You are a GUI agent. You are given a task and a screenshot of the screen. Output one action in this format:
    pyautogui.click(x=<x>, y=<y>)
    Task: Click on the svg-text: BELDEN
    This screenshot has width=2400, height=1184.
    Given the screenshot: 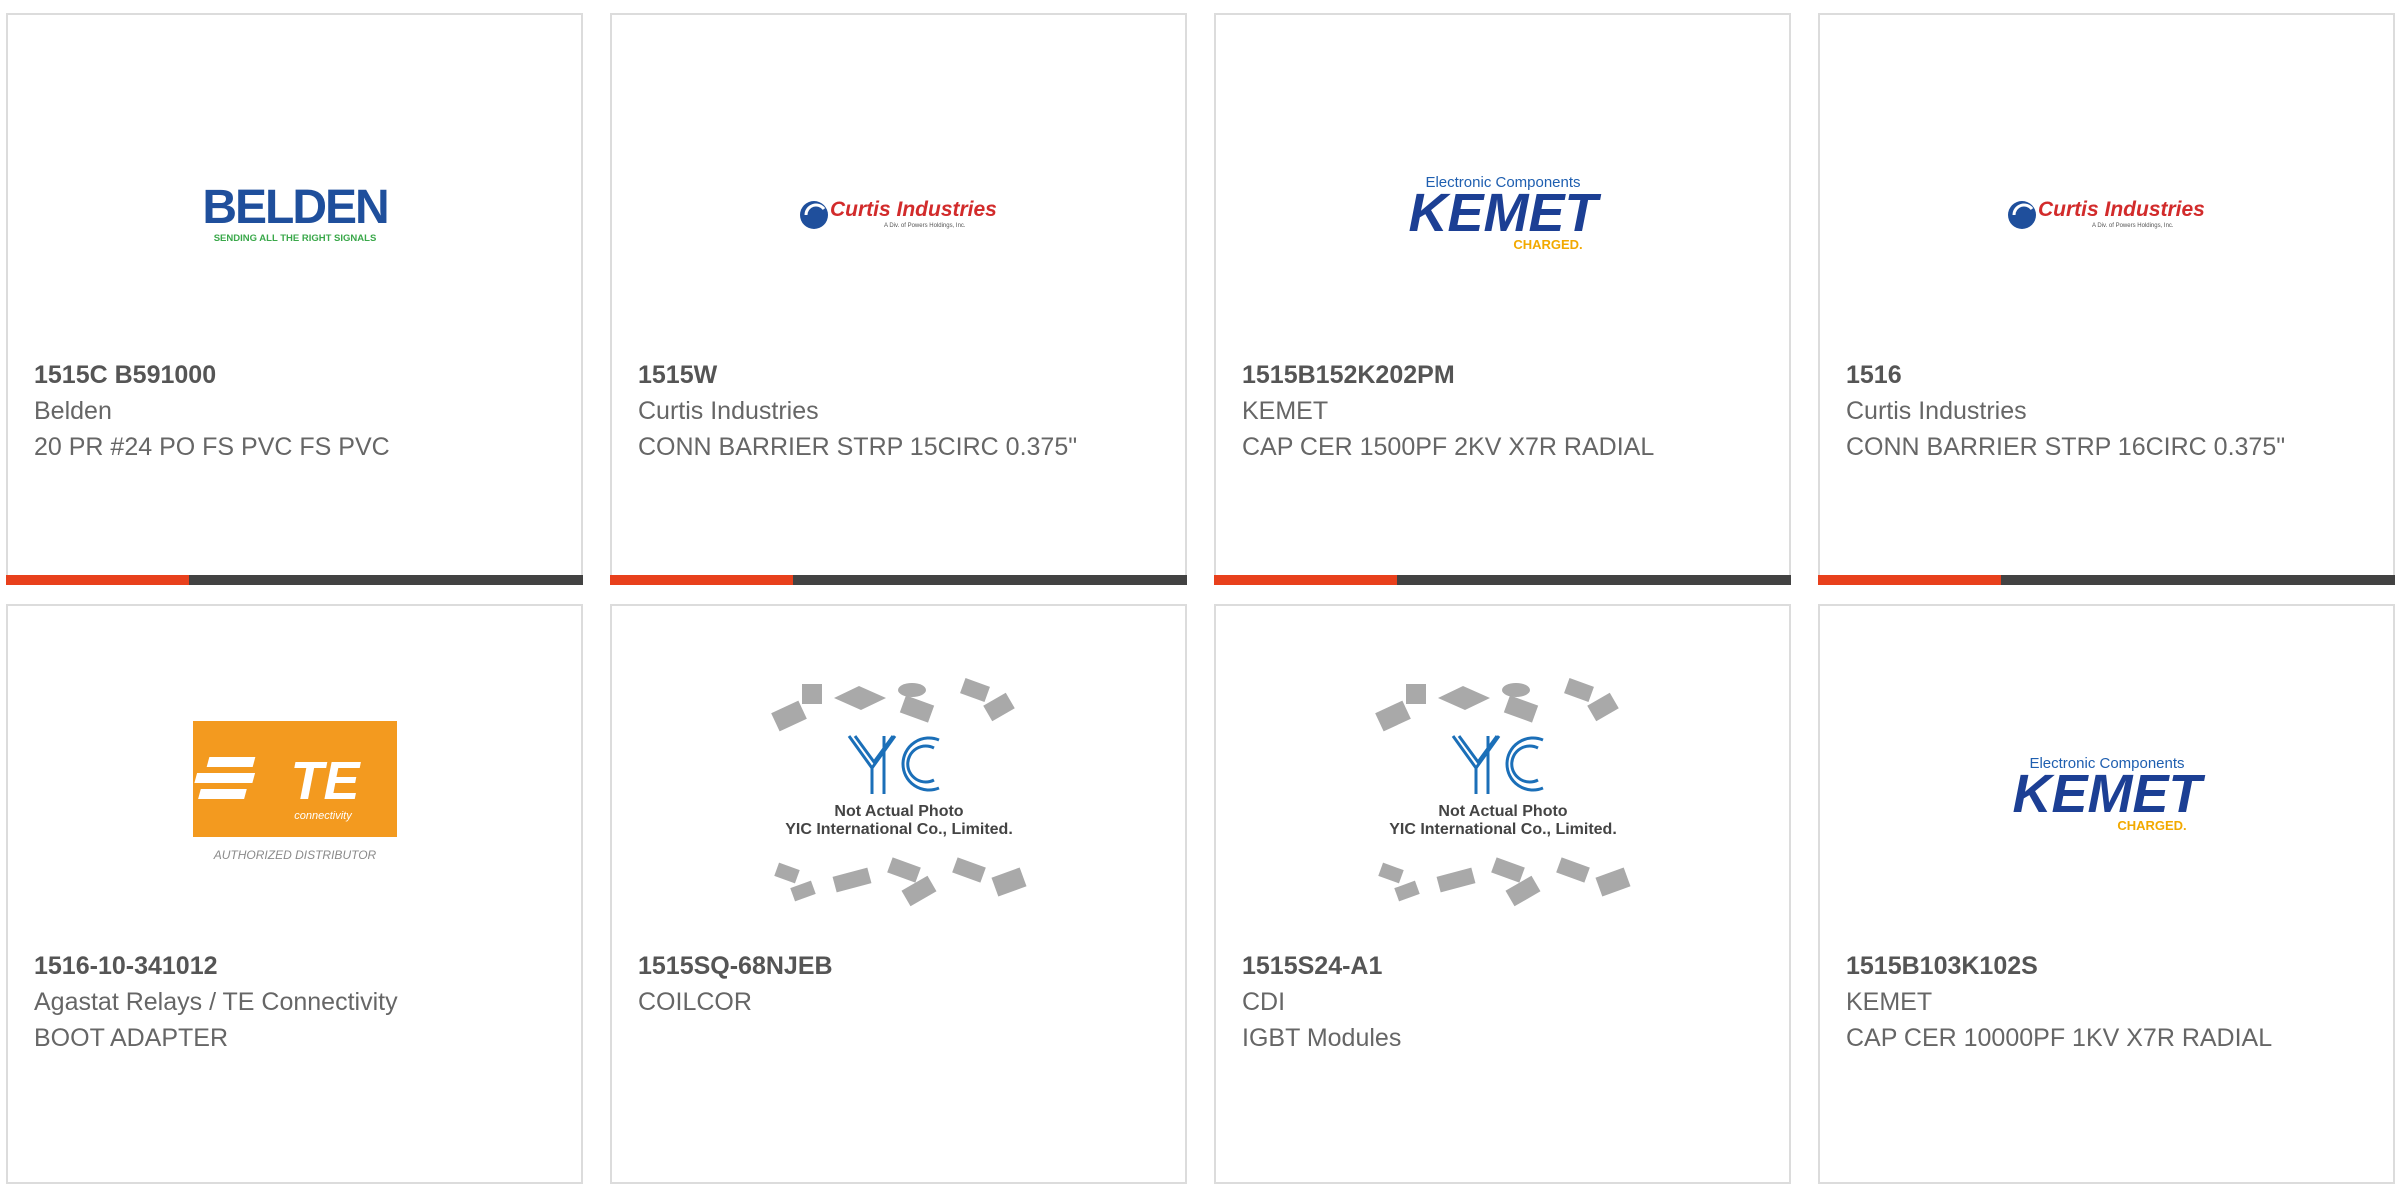 What is the action you would take?
    pyautogui.click(x=294, y=208)
    